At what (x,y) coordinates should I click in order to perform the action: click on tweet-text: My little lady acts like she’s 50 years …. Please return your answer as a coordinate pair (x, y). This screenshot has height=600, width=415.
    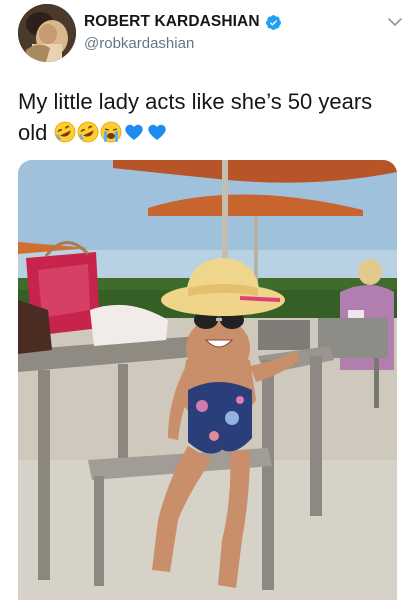
    Looking at the image, I should click on (208, 117).